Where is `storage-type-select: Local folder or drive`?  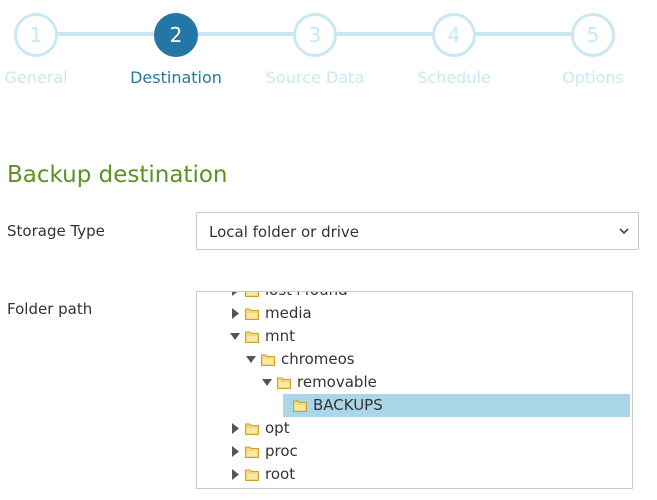
storage-type-select: Local folder or drive is located at coordinates (417, 231).